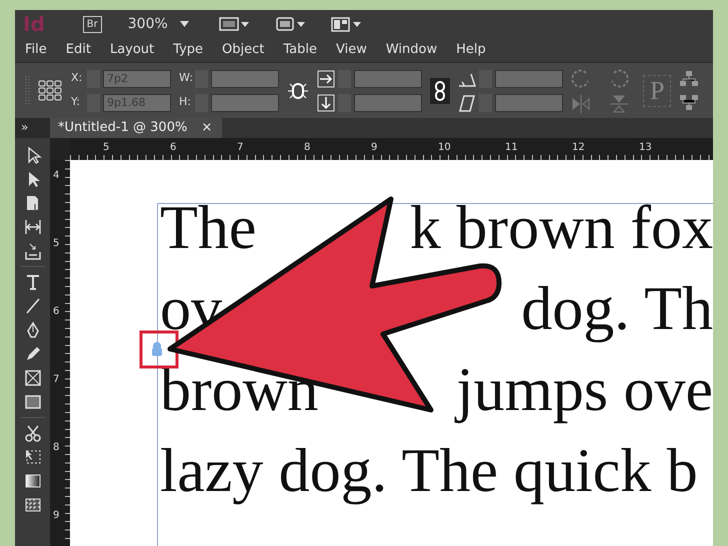 This screenshot has width=728, height=546. What do you see at coordinates (345, 24) in the screenshot?
I see `layout-icon` at bounding box center [345, 24].